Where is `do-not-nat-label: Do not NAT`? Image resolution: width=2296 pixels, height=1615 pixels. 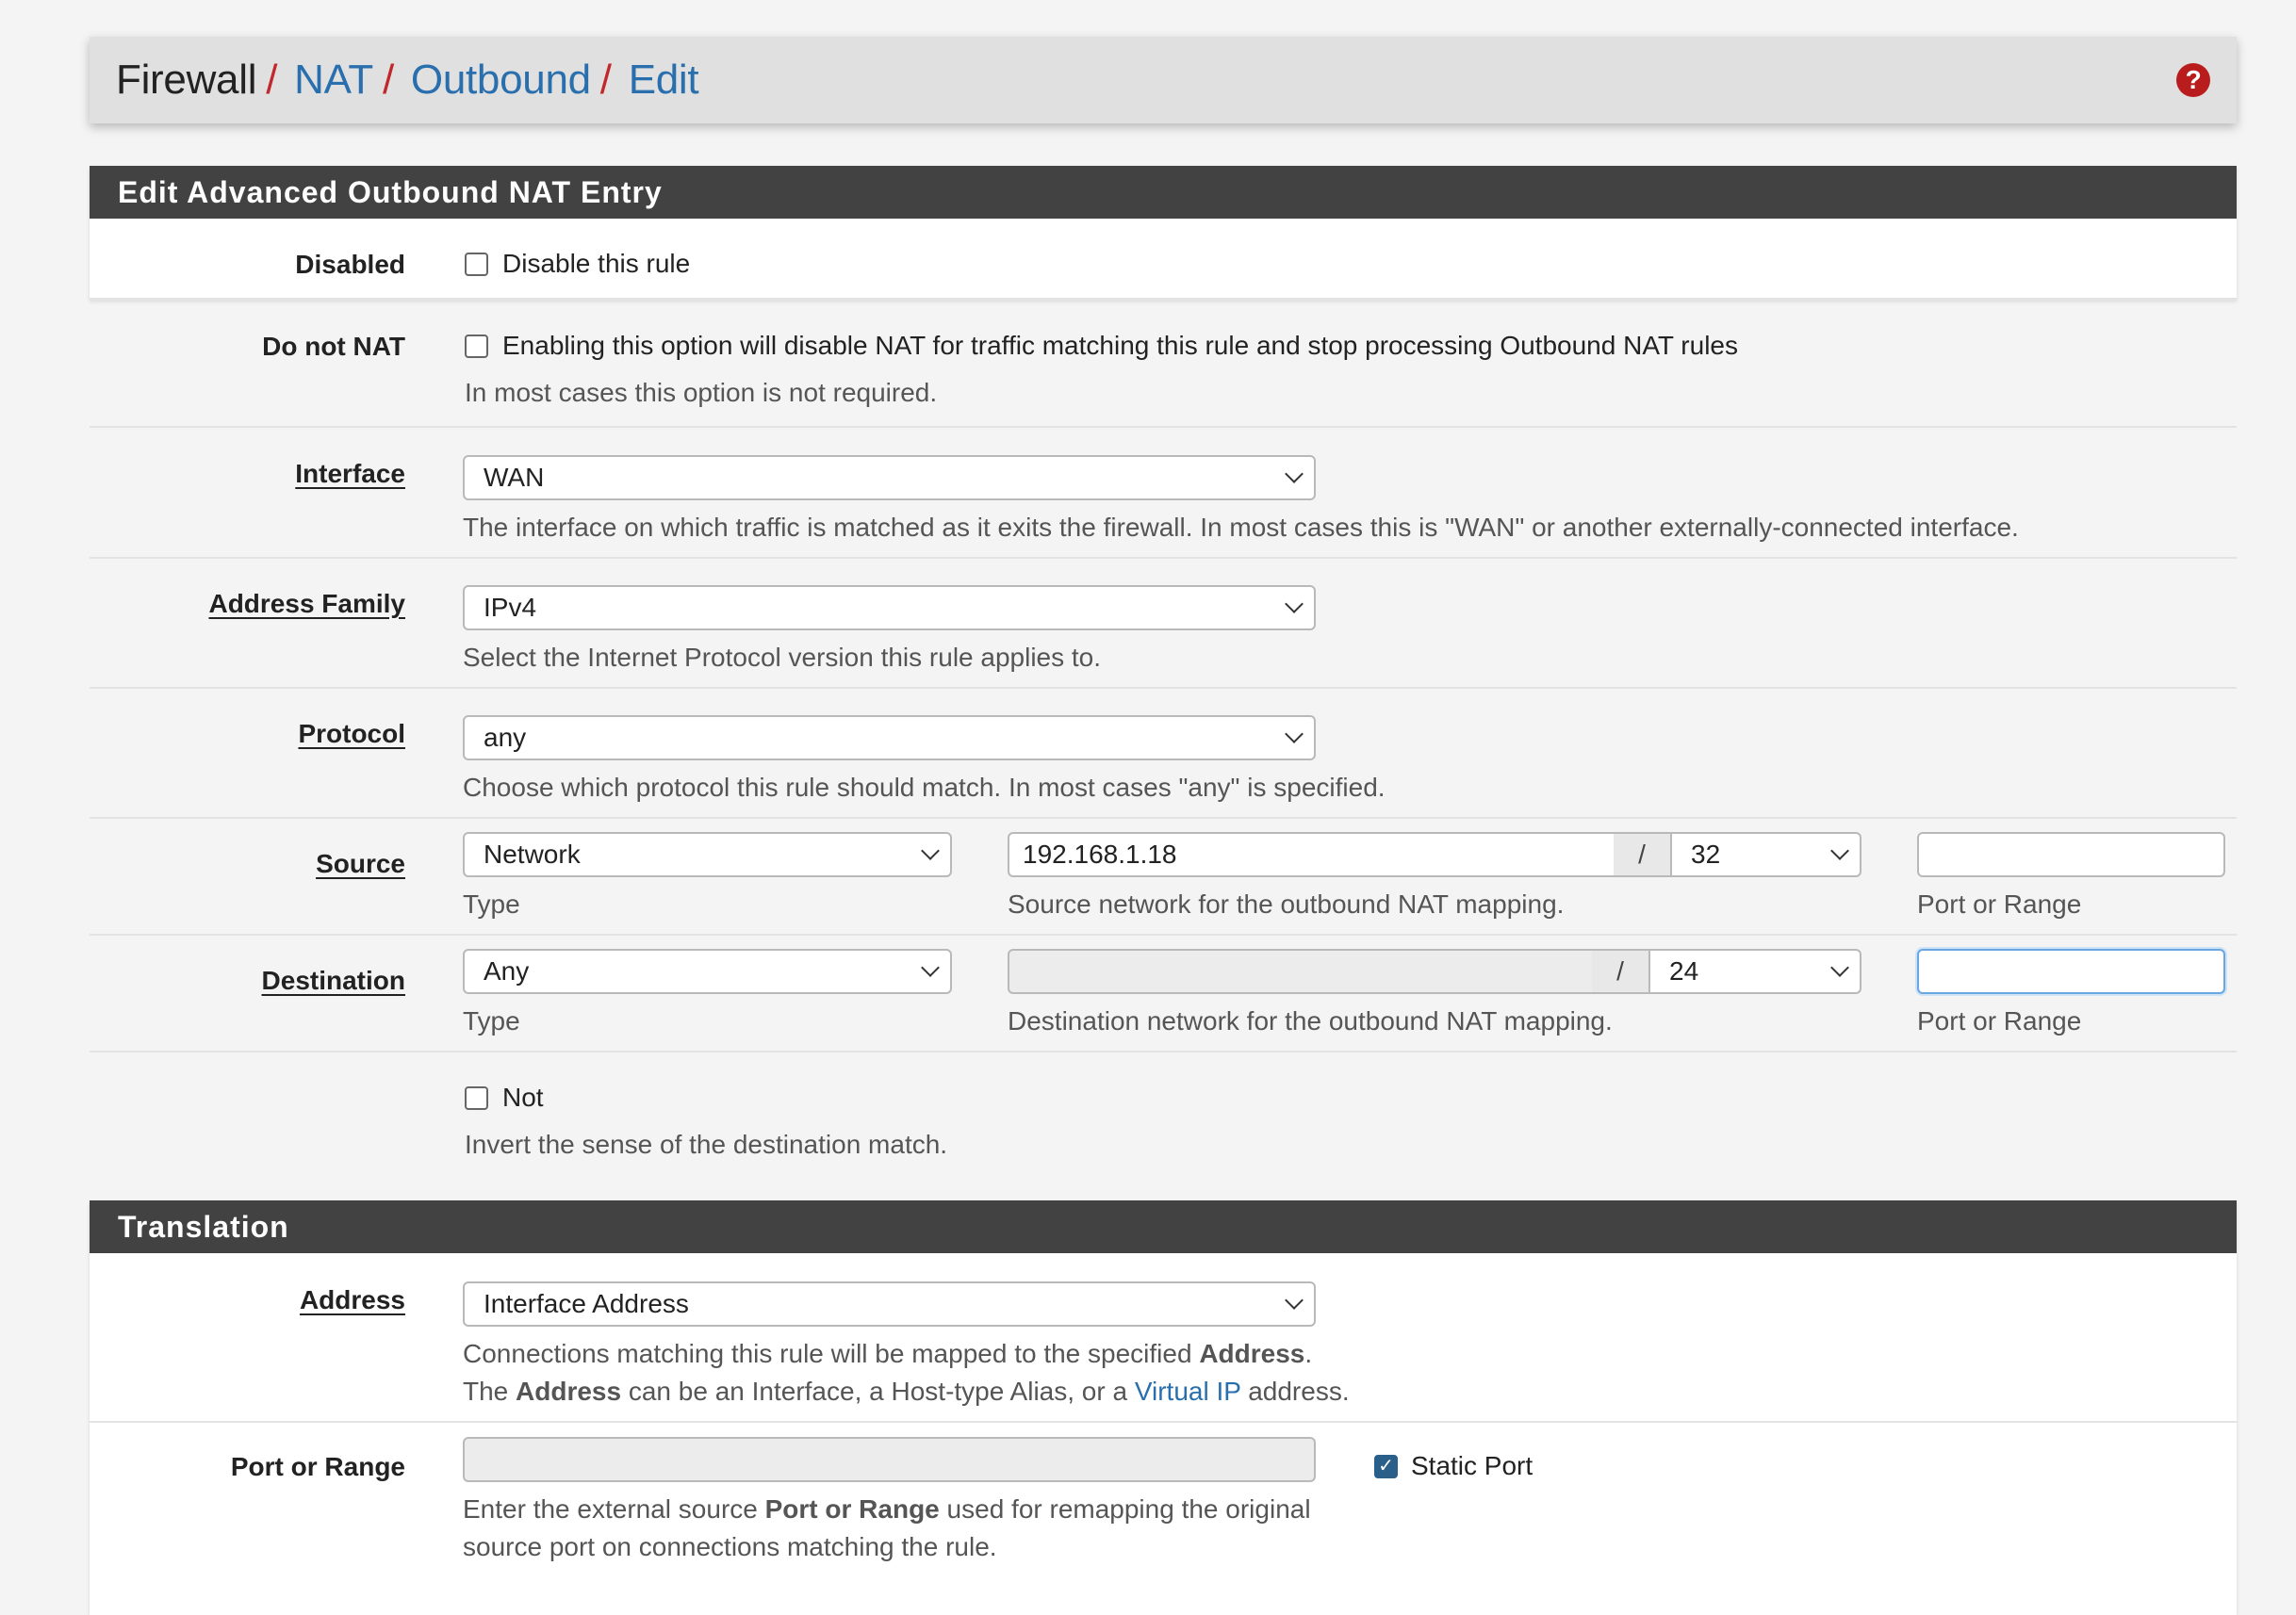 do-not-nat-label: Do not NAT is located at coordinates (333, 347).